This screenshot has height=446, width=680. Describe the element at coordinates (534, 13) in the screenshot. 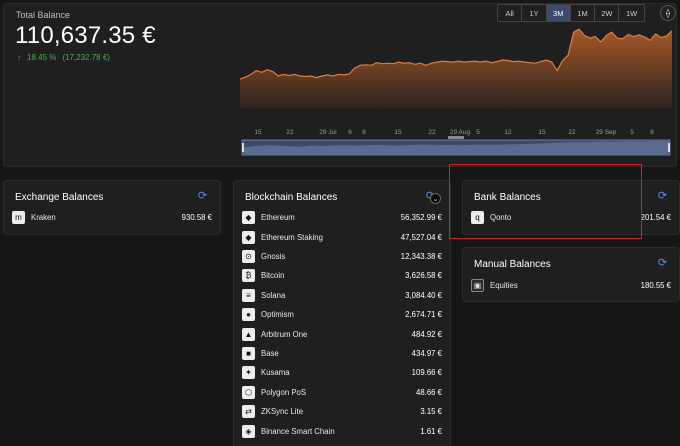

I see `range-button-1y: 1Y` at that location.